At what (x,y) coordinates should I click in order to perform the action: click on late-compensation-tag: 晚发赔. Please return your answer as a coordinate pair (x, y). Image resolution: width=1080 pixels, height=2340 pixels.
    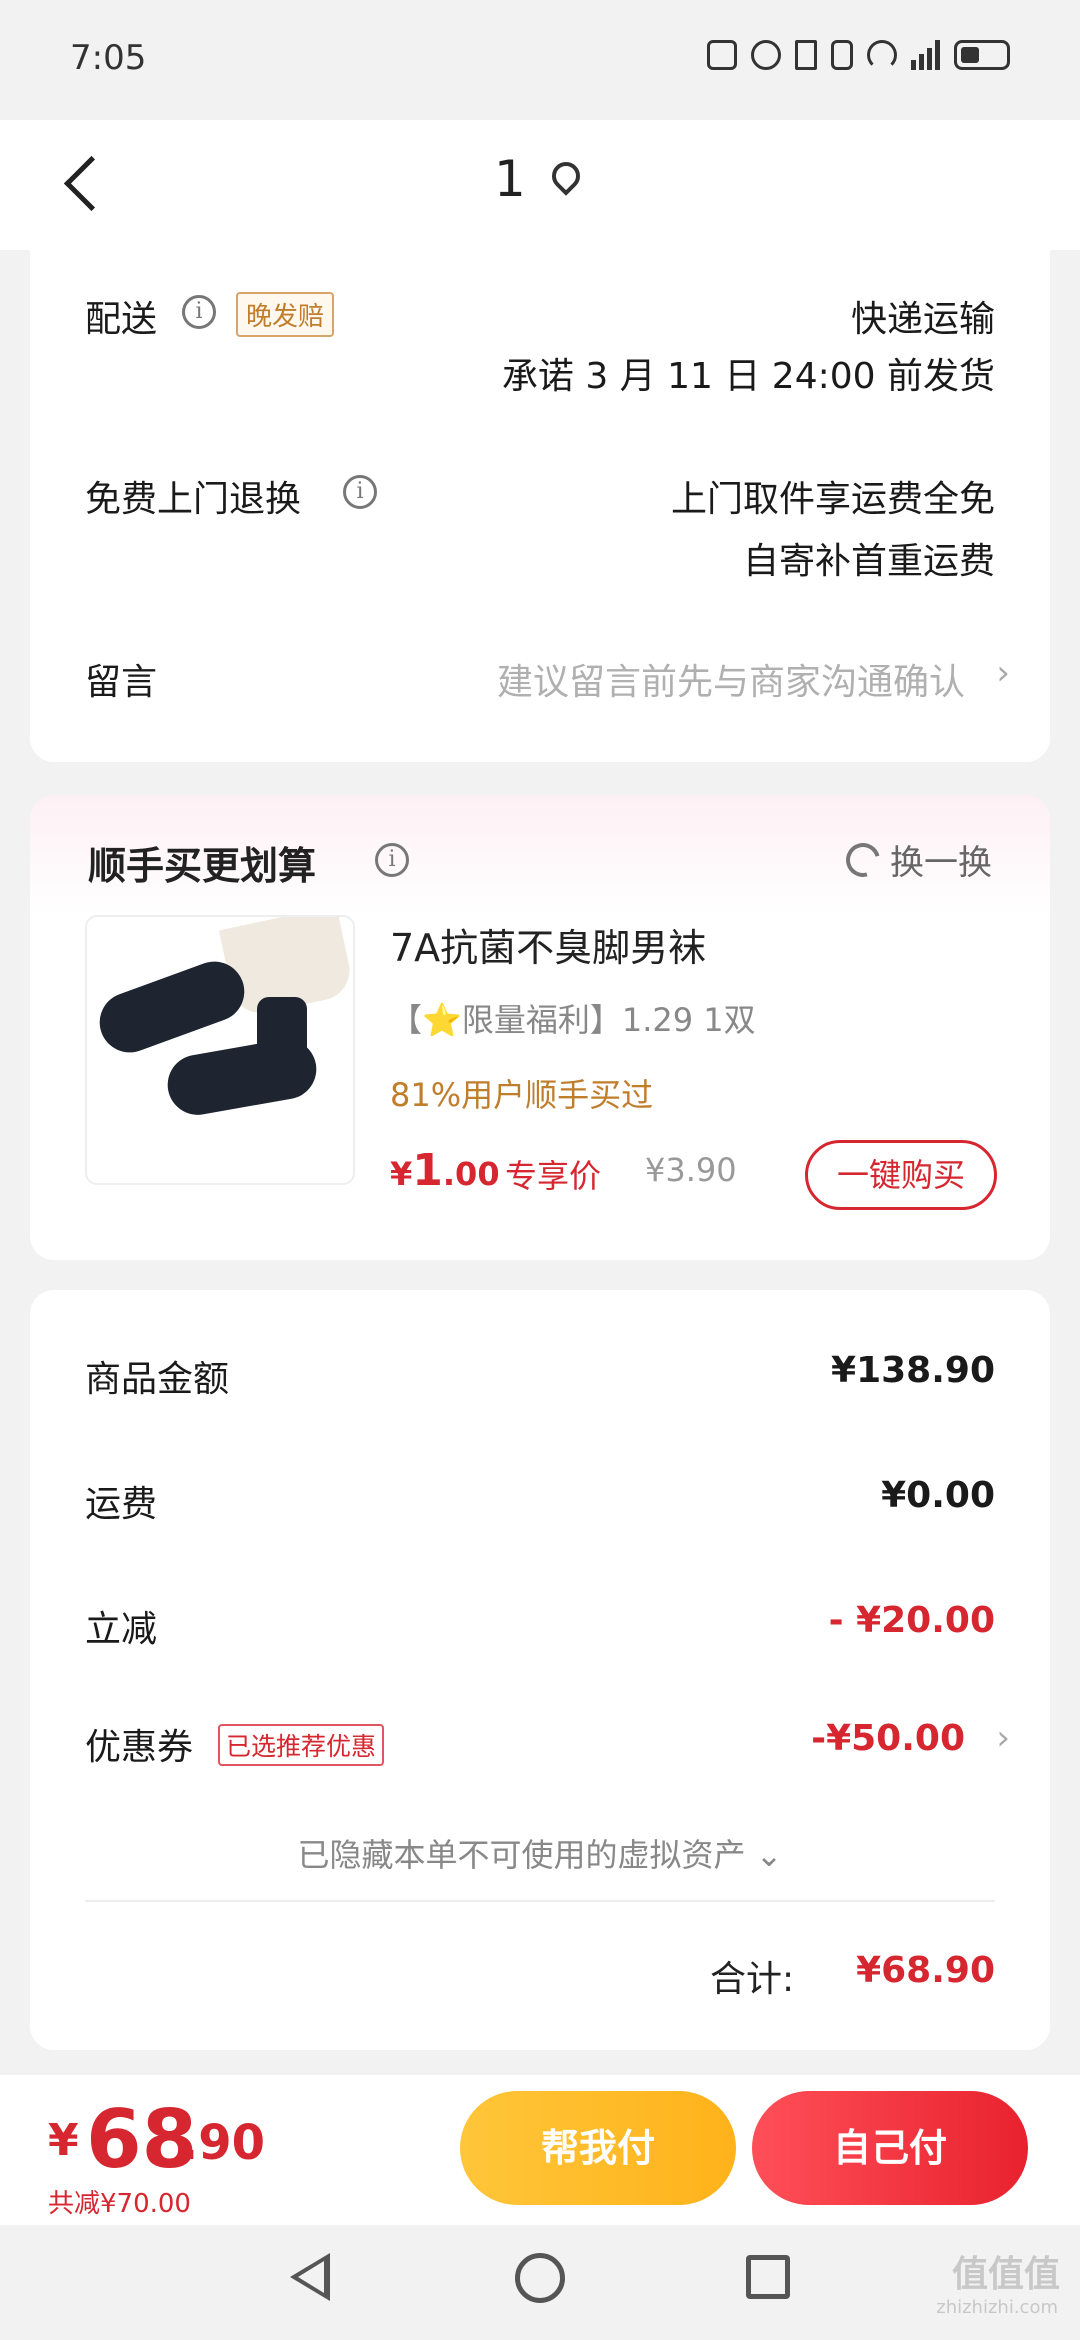
    Looking at the image, I should click on (285, 314).